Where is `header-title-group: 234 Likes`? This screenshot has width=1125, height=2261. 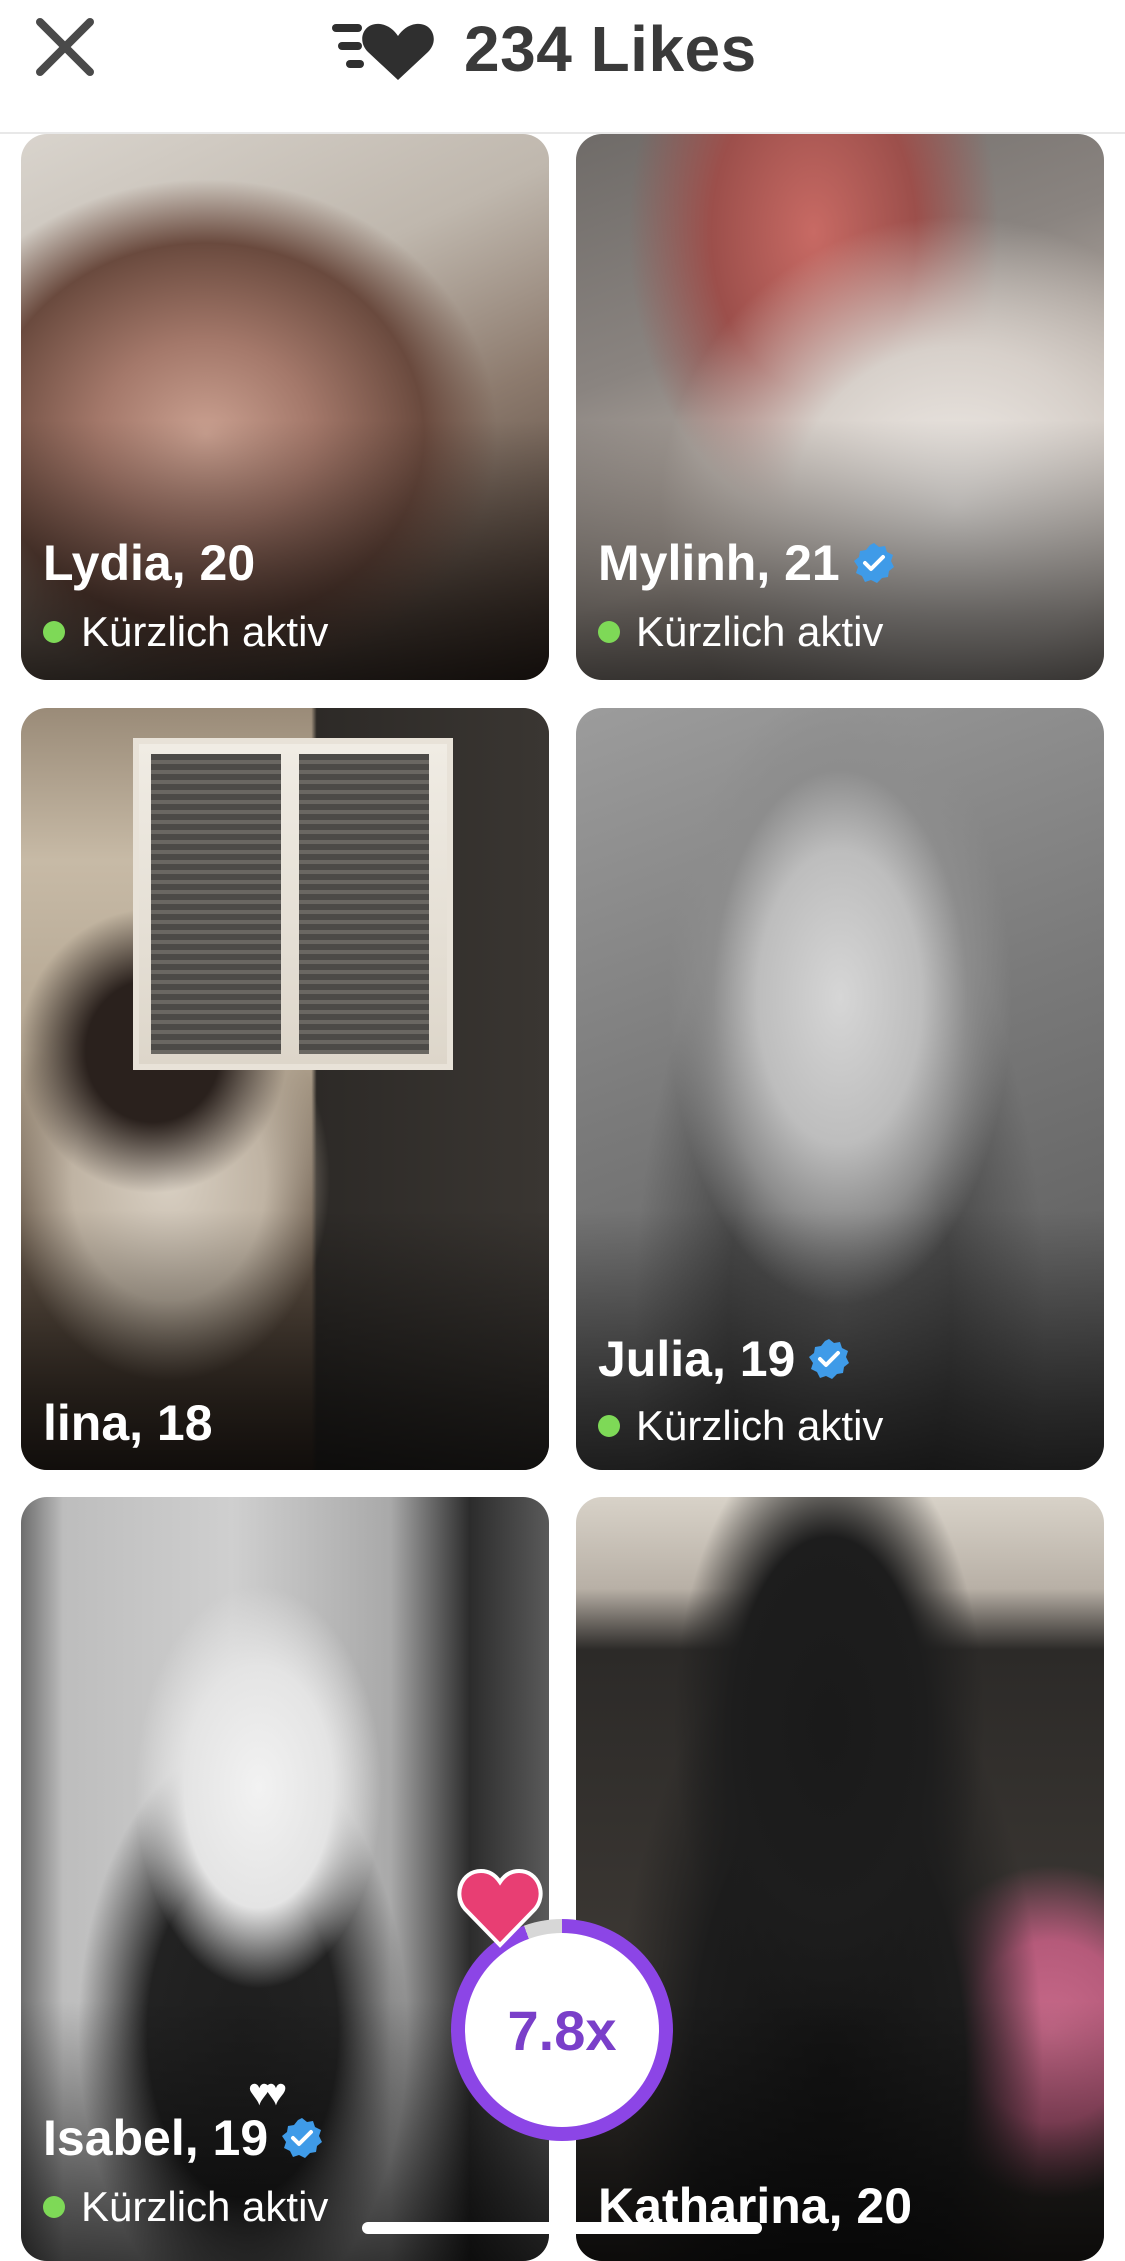
header-title-group: 234 Likes is located at coordinates (542, 49).